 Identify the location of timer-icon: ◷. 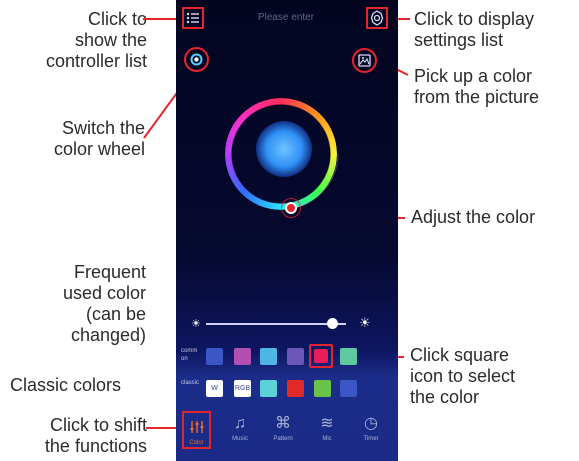
(371, 423).